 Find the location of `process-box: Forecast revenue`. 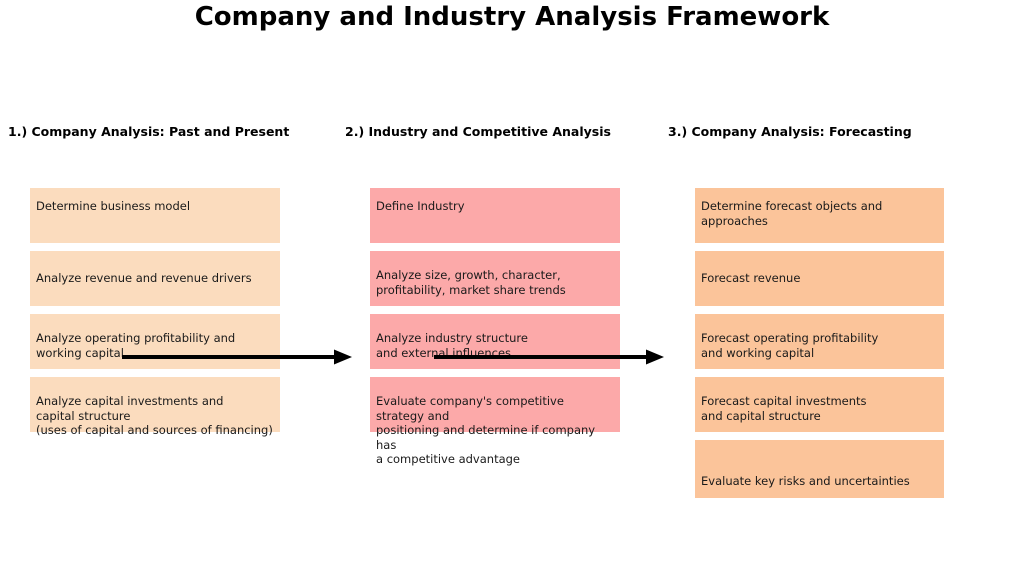

process-box: Forecast revenue is located at coordinates (819, 278).